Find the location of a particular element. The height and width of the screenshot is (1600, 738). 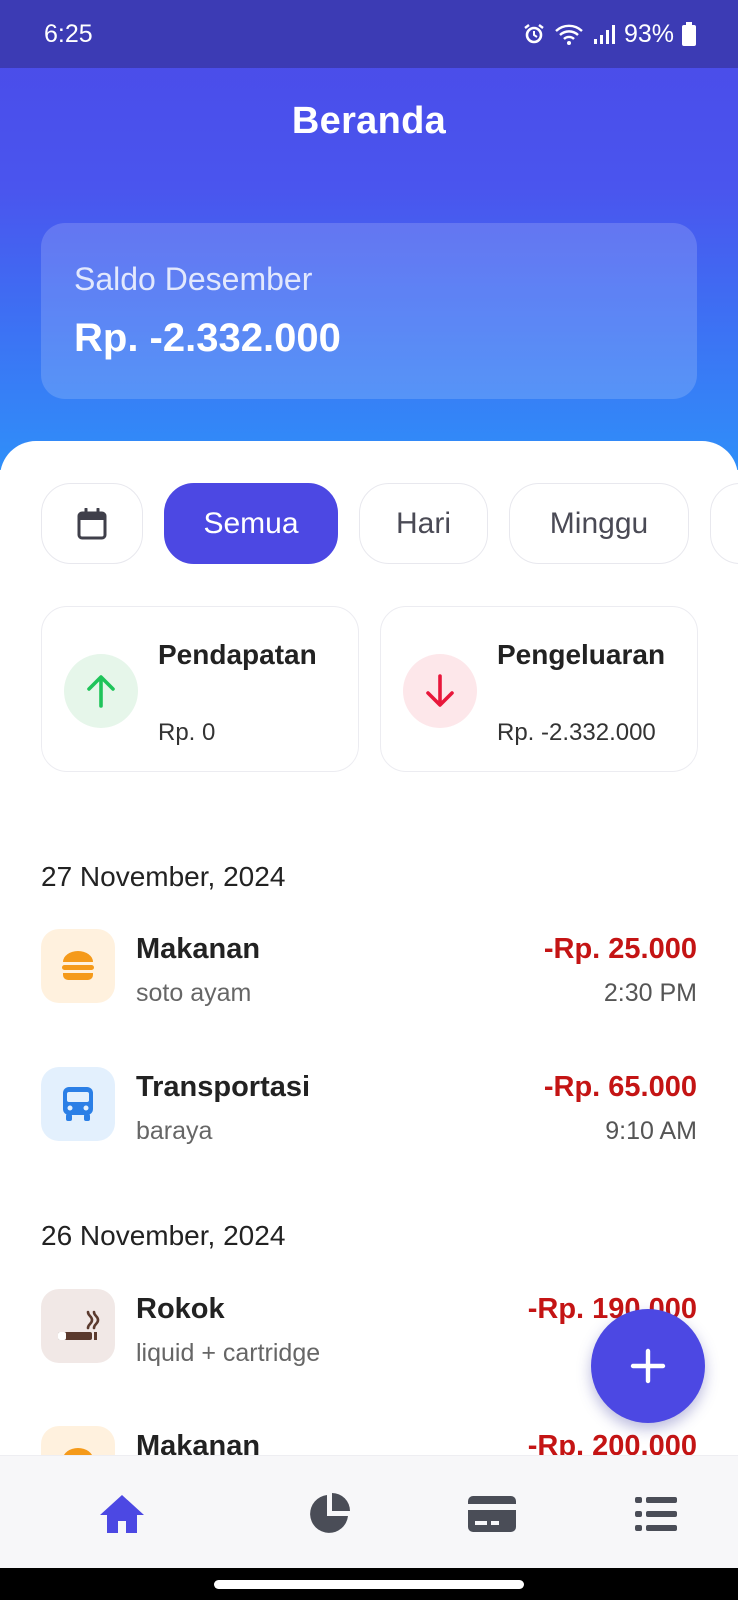

bottom-navigation is located at coordinates (369, 1511).